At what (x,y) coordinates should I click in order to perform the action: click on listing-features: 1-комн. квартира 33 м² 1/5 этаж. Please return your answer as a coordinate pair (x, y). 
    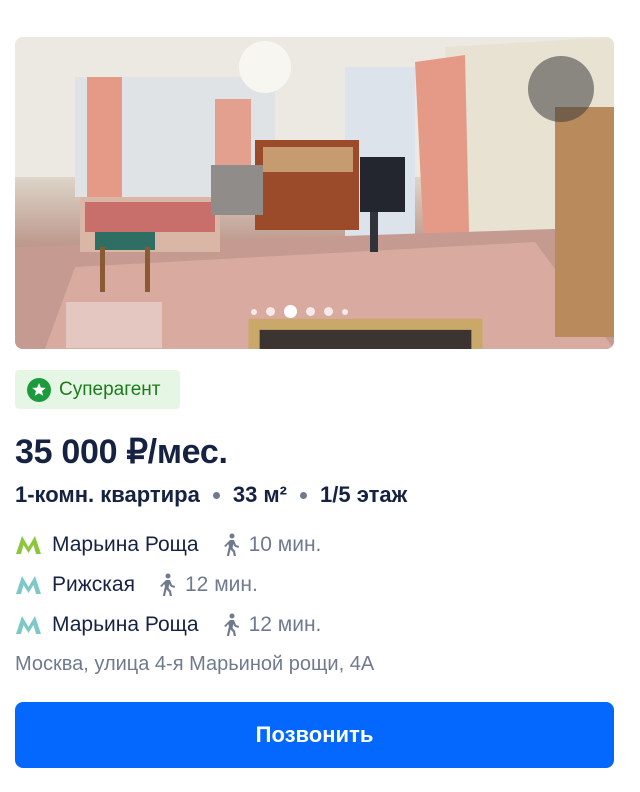
    Looking at the image, I should click on (211, 495).